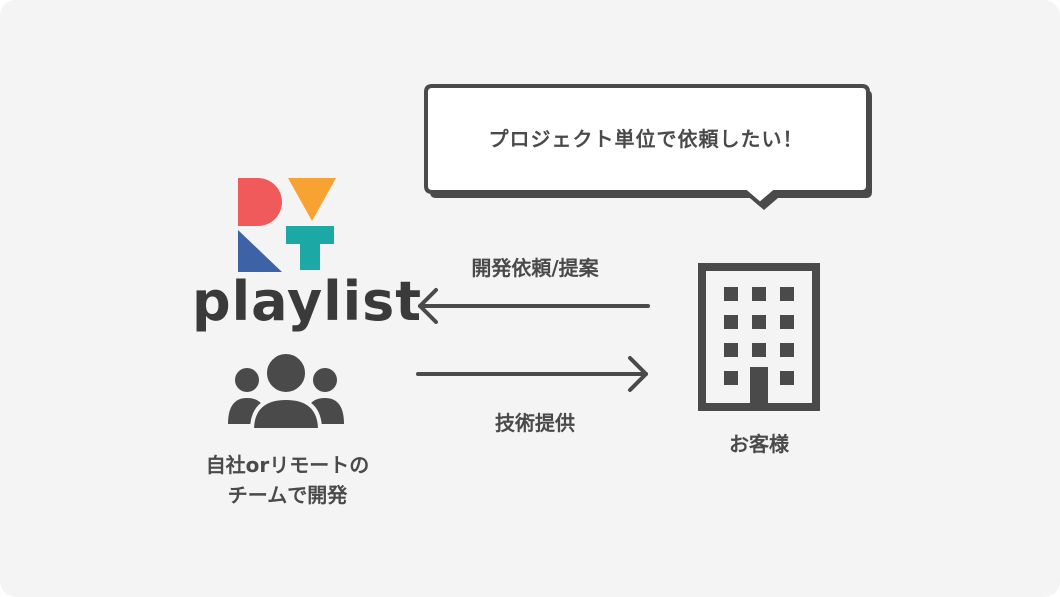 The height and width of the screenshot is (597, 1060). What do you see at coordinates (287, 225) in the screenshot?
I see `playlist-logo-mark` at bounding box center [287, 225].